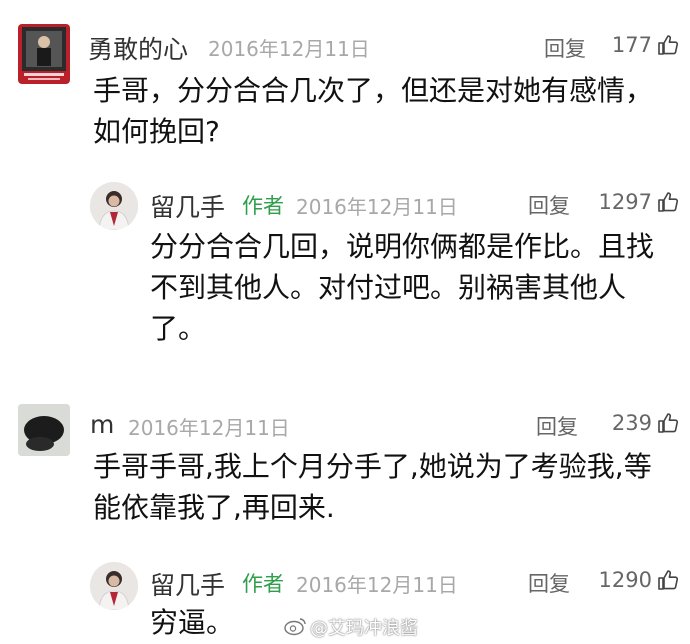 This screenshot has width=690, height=644. Describe the element at coordinates (373, 111) in the screenshot. I see `comment-text: 手哥，分分合合几次了，但还是对她有感情， 如何挽回?` at that location.